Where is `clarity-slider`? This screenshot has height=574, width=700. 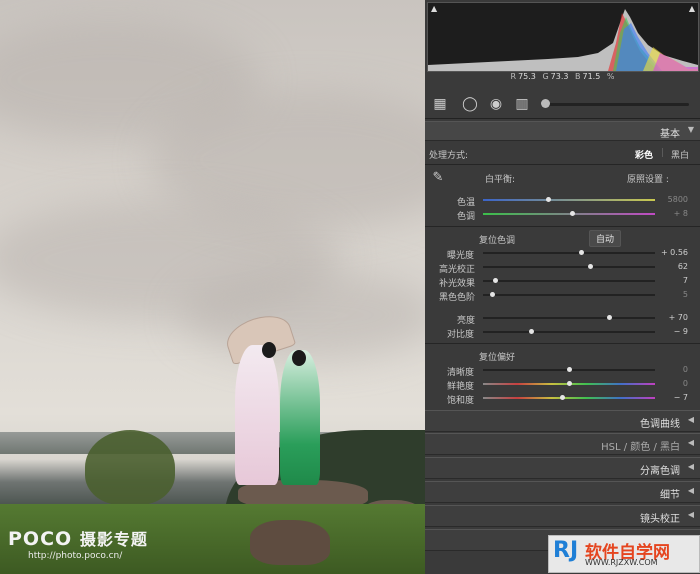 clarity-slider is located at coordinates (569, 369).